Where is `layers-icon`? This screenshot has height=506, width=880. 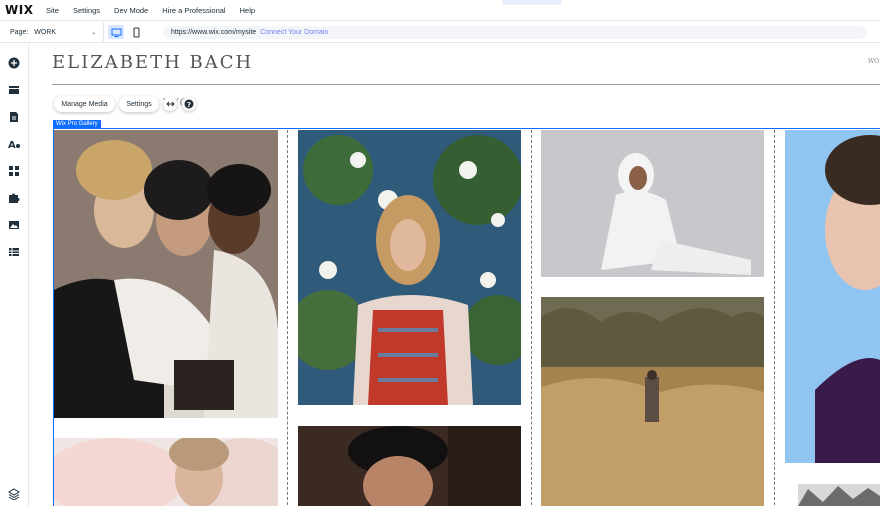
layers-icon is located at coordinates (14, 494).